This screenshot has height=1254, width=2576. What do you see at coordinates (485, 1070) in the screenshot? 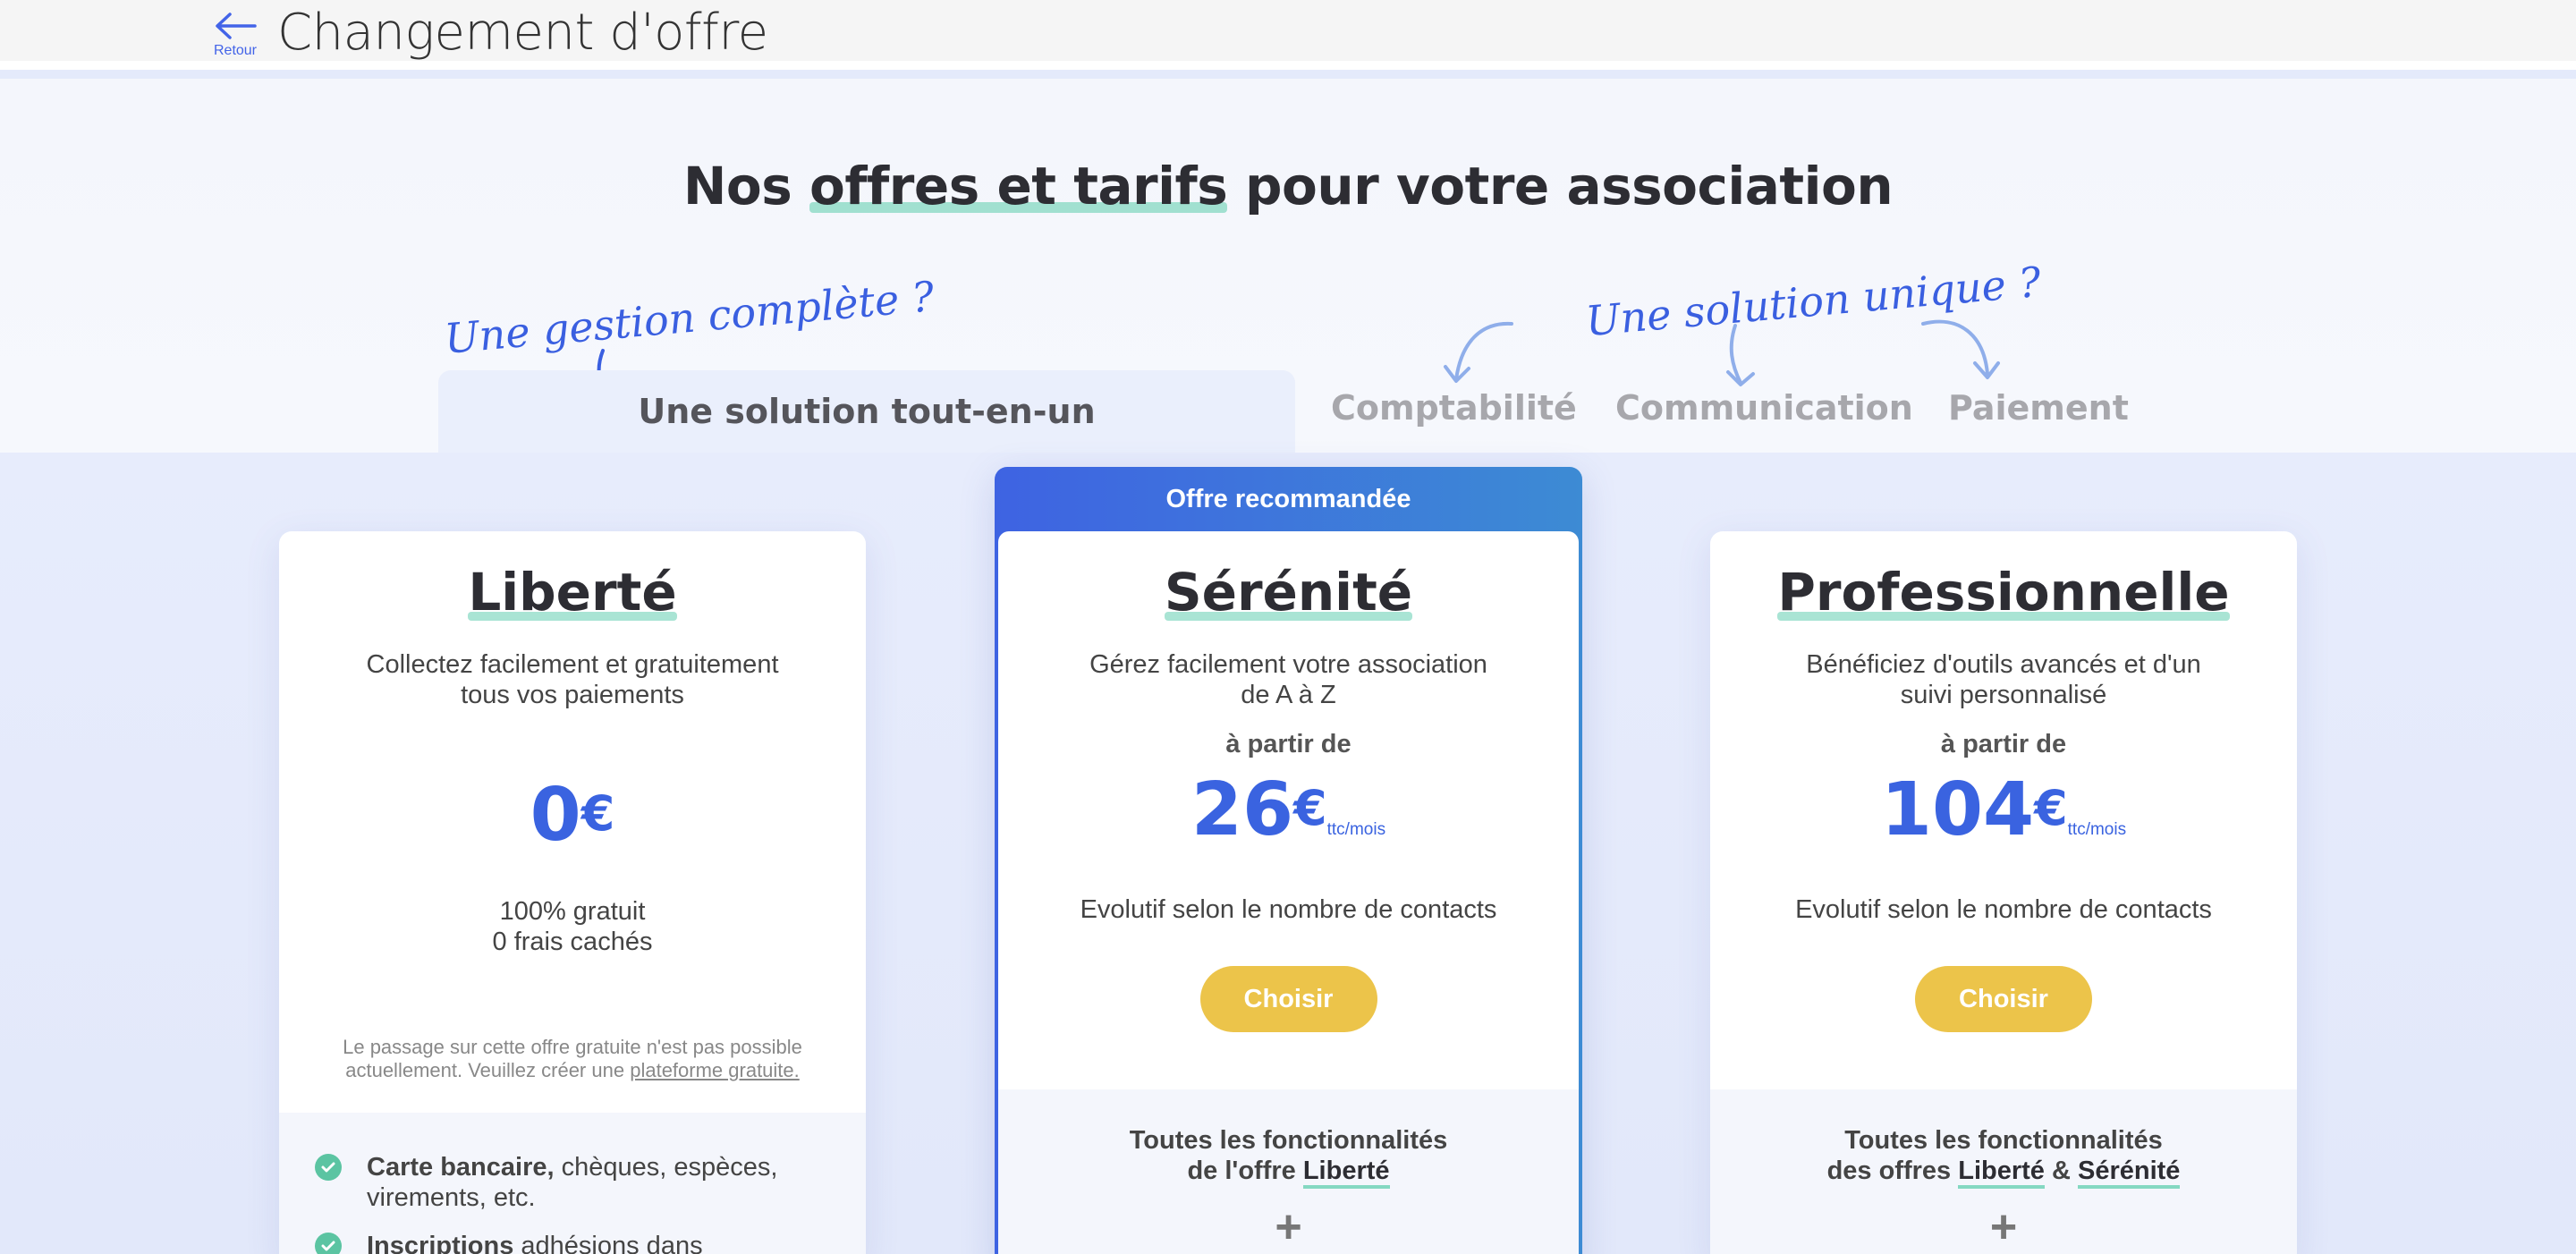
I see `disclaimer-text: actuellement. Veuillez créer une` at bounding box center [485, 1070].